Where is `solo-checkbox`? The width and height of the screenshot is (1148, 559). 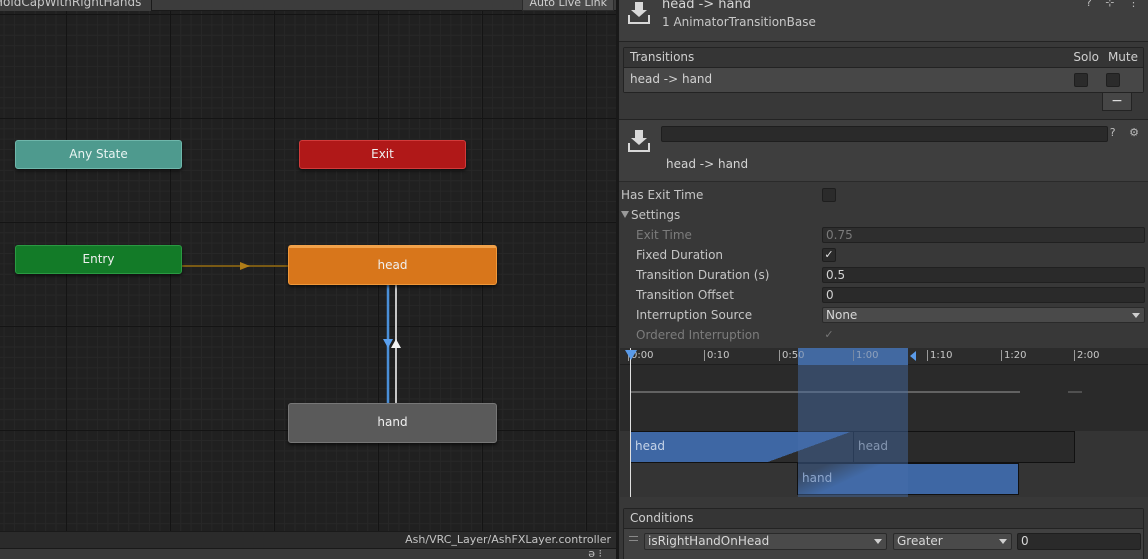
solo-checkbox is located at coordinates (1081, 80).